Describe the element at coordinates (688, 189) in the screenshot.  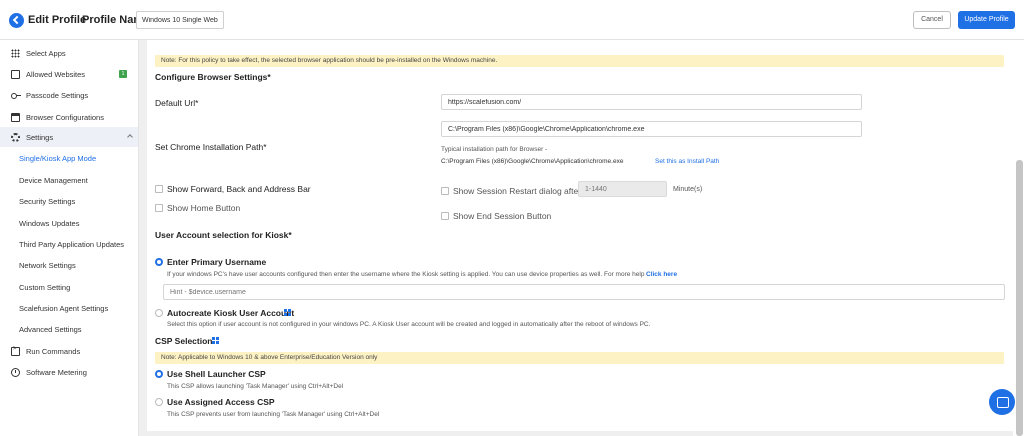
I see `minutes-label: Minute(s)` at that location.